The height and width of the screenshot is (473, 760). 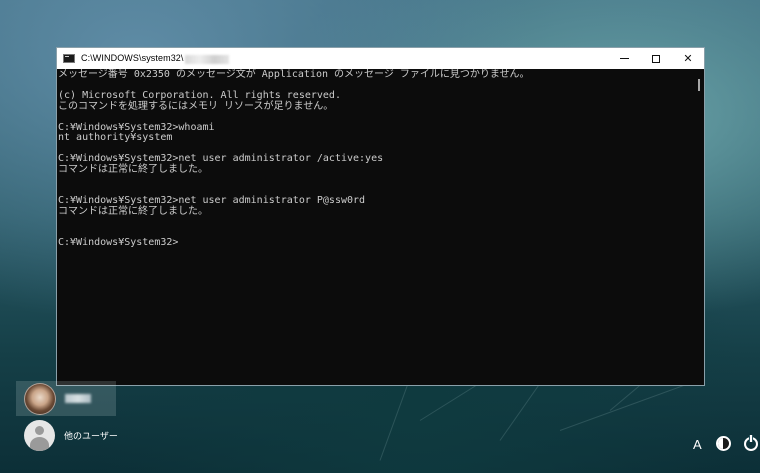 I want to click on vertical-scrollbar, so click(x=699, y=227).